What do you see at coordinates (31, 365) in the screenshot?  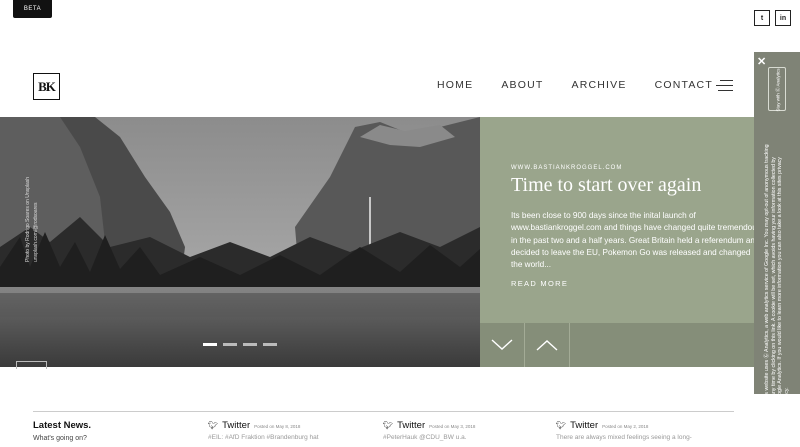 I see `hero-corner-box` at bounding box center [31, 365].